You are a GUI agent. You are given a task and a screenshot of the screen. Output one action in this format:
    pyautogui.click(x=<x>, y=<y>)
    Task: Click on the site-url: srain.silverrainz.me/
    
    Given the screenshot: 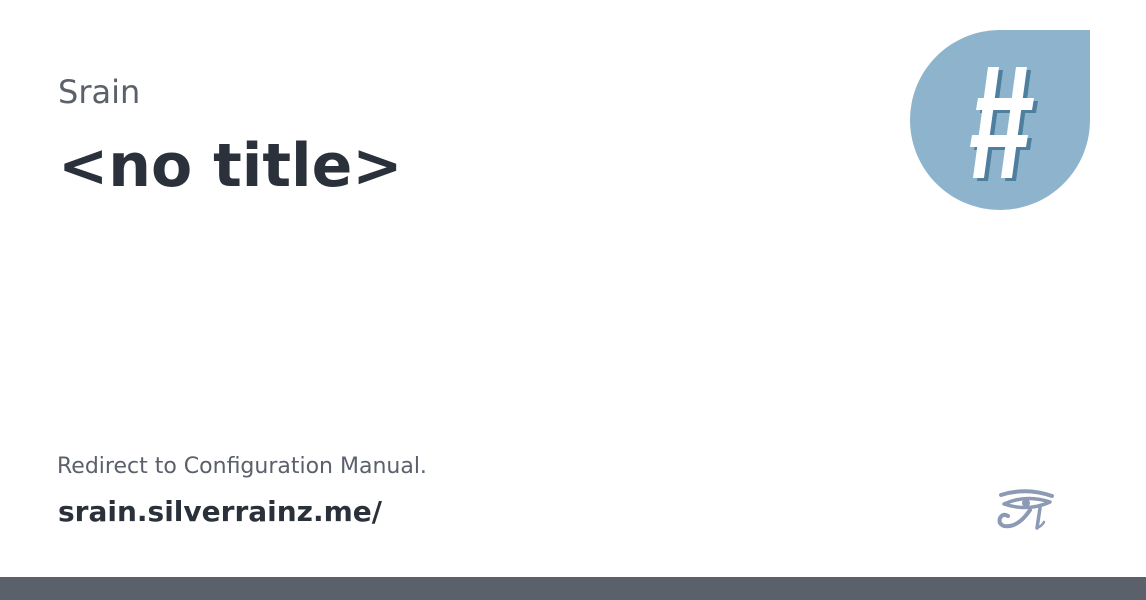 What is the action you would take?
    pyautogui.click(x=220, y=511)
    